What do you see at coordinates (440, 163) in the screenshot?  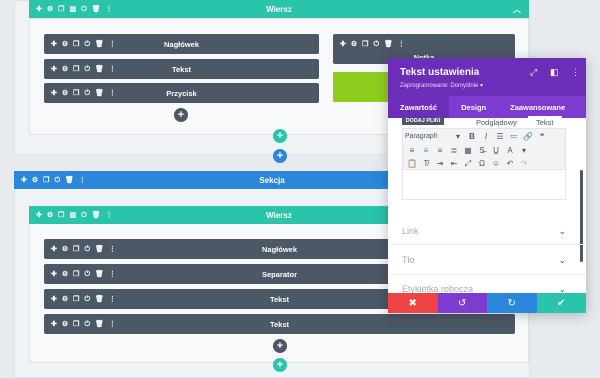 I see `indent-icon: ⇥` at bounding box center [440, 163].